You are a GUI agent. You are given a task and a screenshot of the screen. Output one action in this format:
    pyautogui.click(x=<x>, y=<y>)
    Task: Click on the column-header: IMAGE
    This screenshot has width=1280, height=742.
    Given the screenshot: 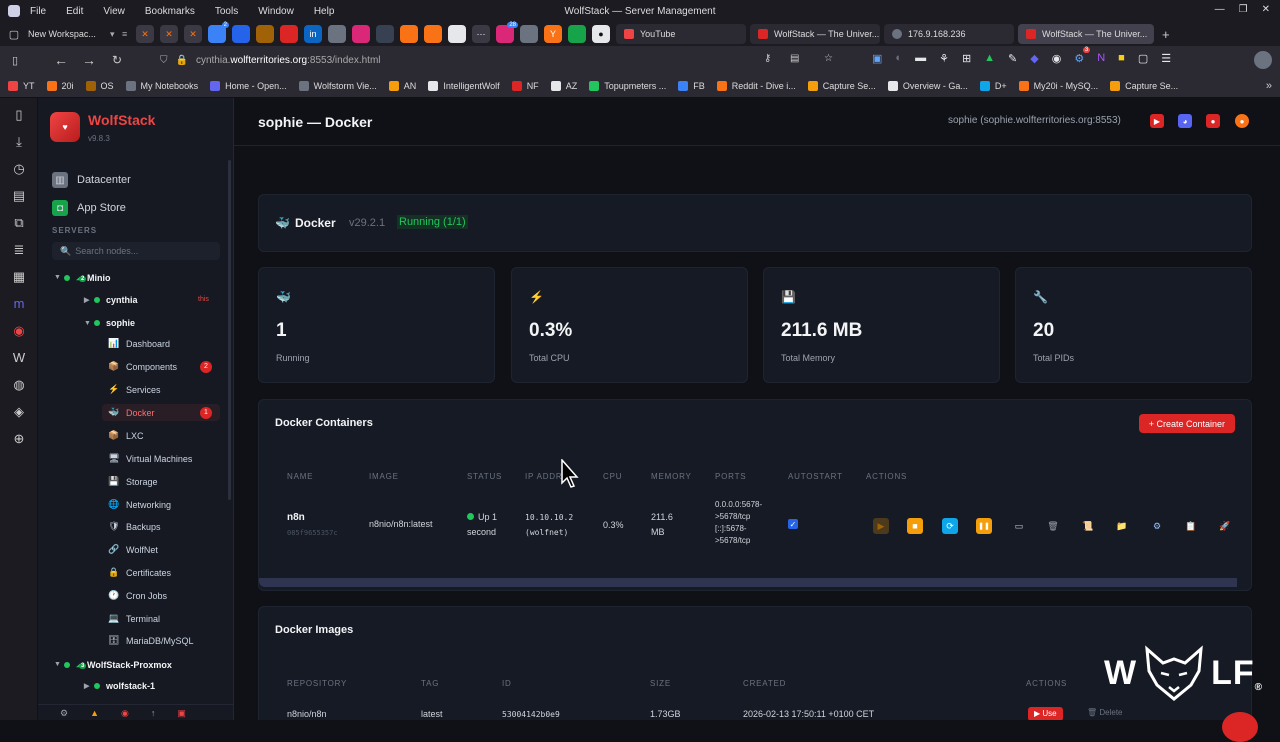 What is the action you would take?
    pyautogui.click(x=384, y=476)
    